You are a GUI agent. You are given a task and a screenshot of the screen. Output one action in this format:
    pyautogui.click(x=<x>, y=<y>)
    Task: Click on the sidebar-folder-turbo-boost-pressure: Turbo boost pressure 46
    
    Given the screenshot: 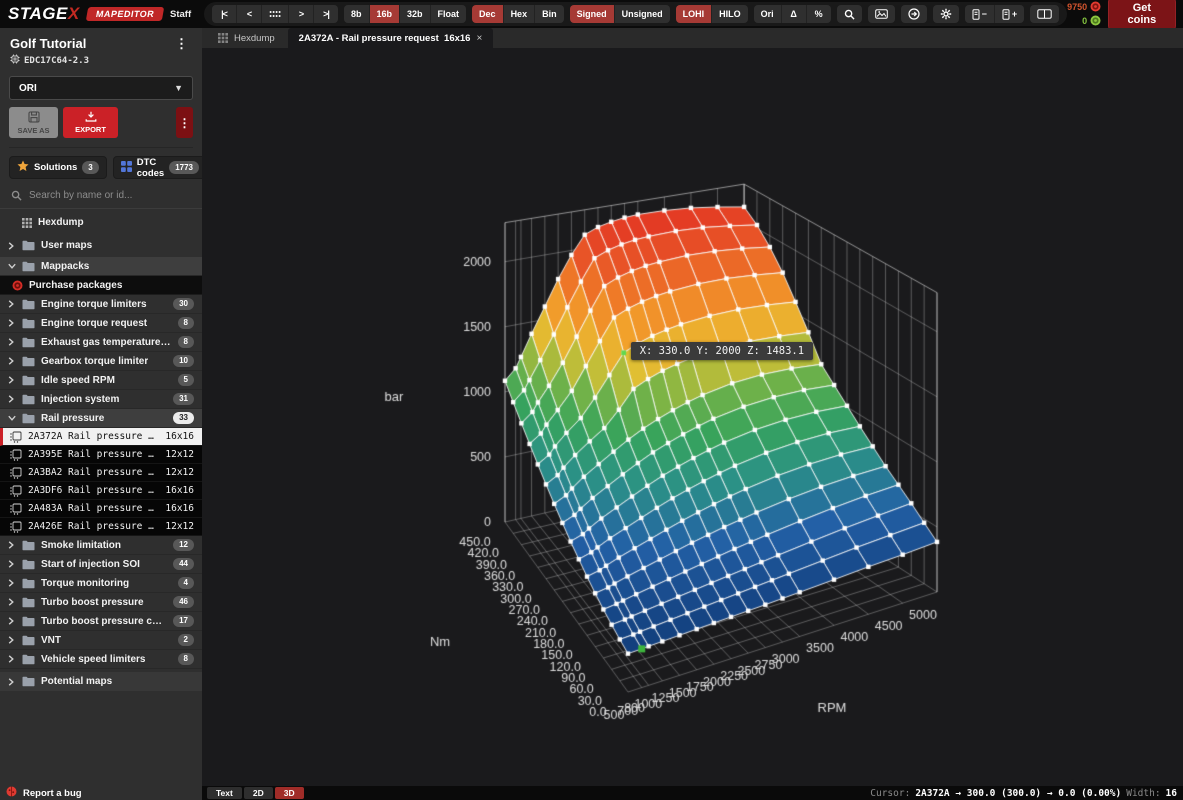 What is the action you would take?
    pyautogui.click(x=101, y=602)
    